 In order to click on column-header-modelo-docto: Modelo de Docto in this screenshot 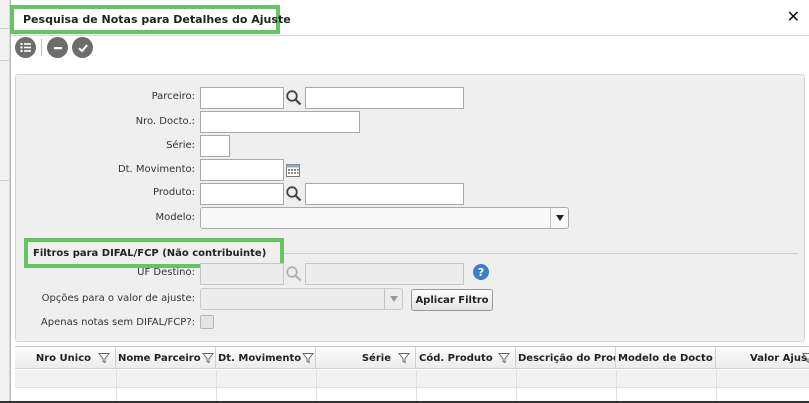, I will do `click(666, 358)`.